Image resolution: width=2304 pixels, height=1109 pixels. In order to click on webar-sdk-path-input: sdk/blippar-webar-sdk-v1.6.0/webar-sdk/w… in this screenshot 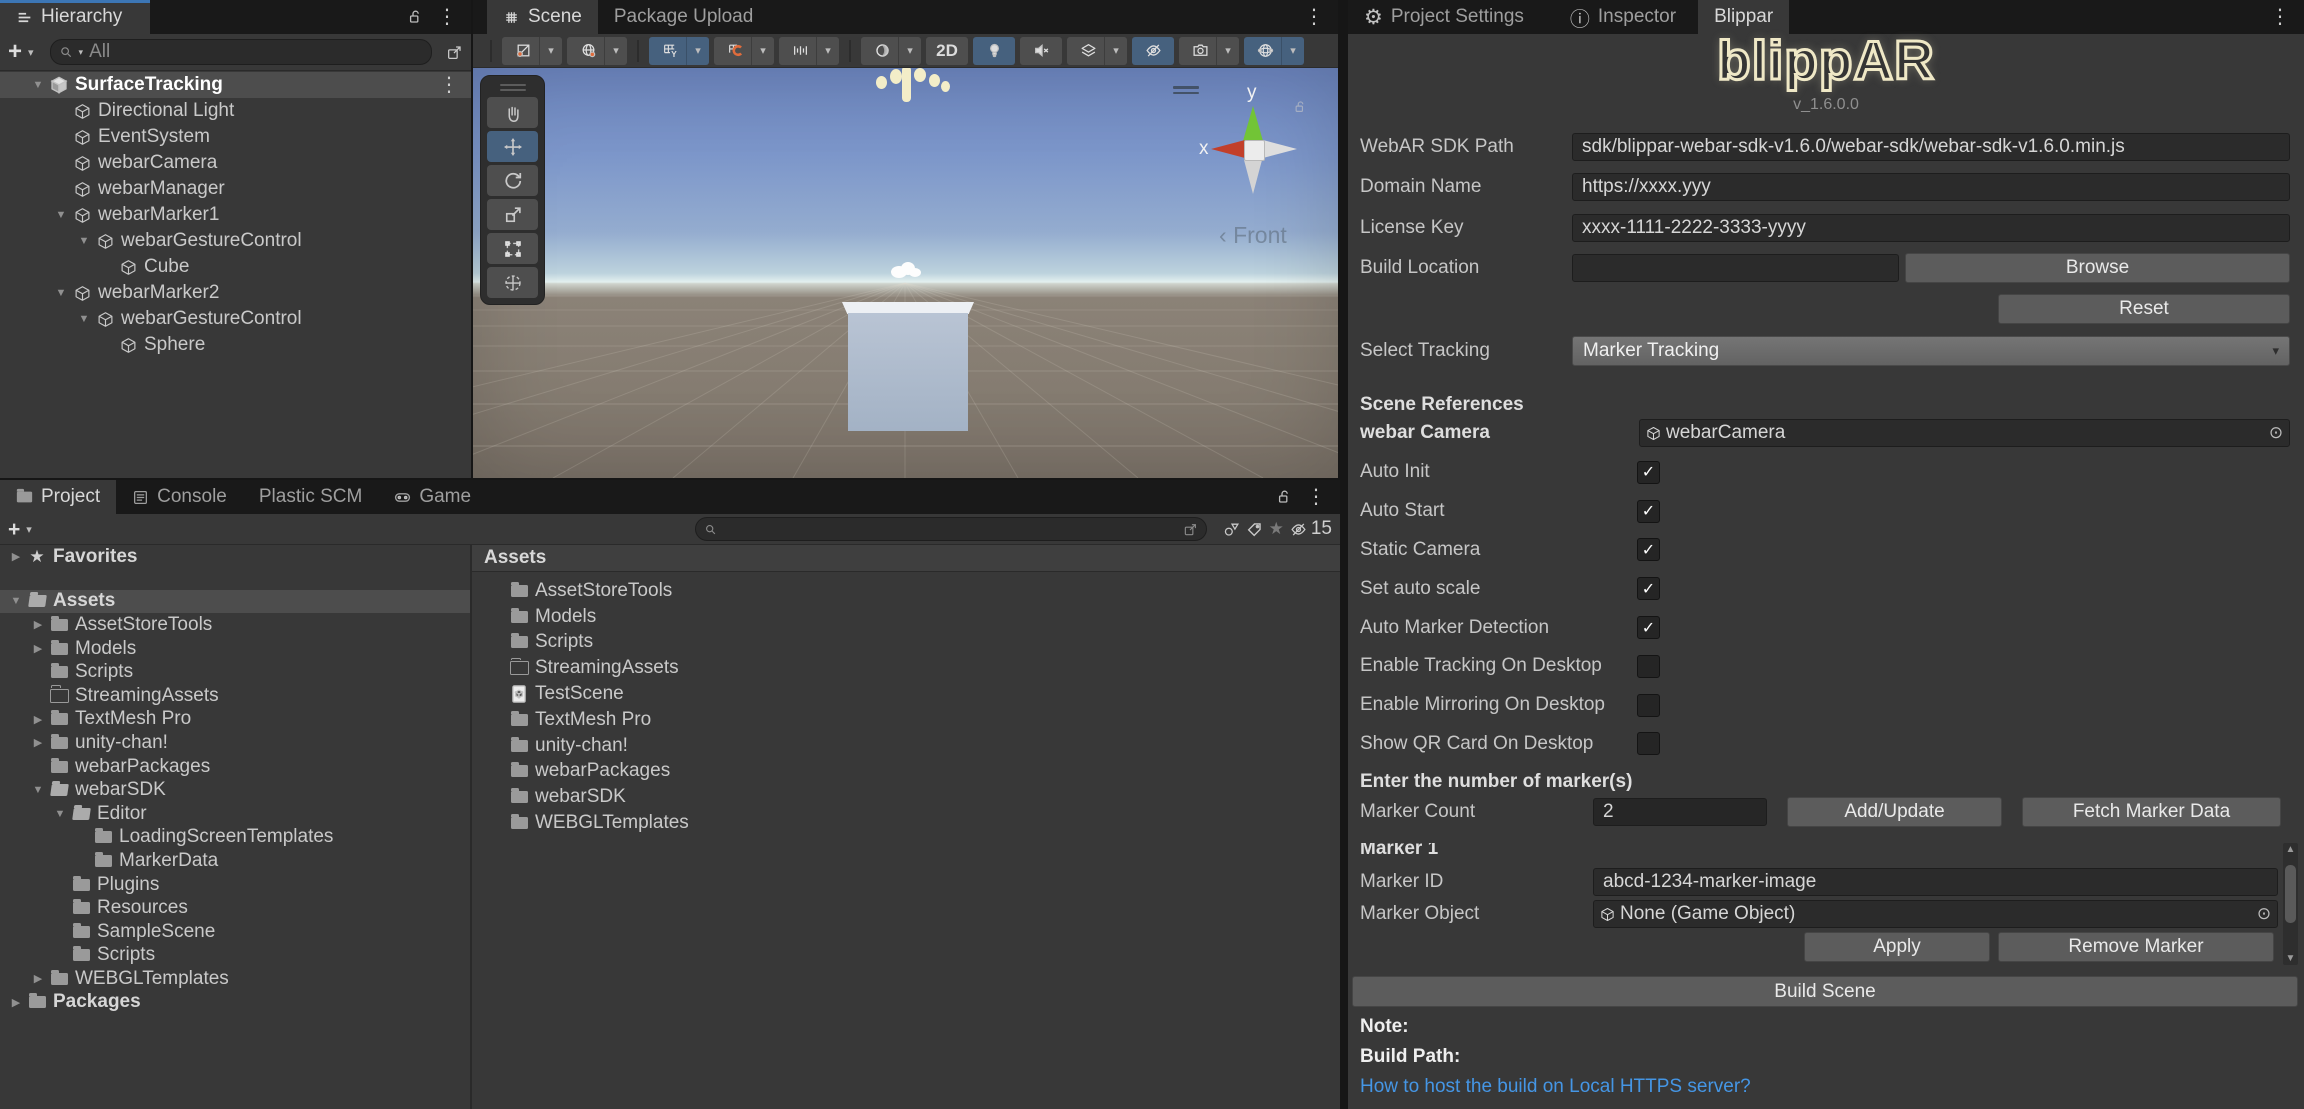, I will do `click(1931, 147)`.